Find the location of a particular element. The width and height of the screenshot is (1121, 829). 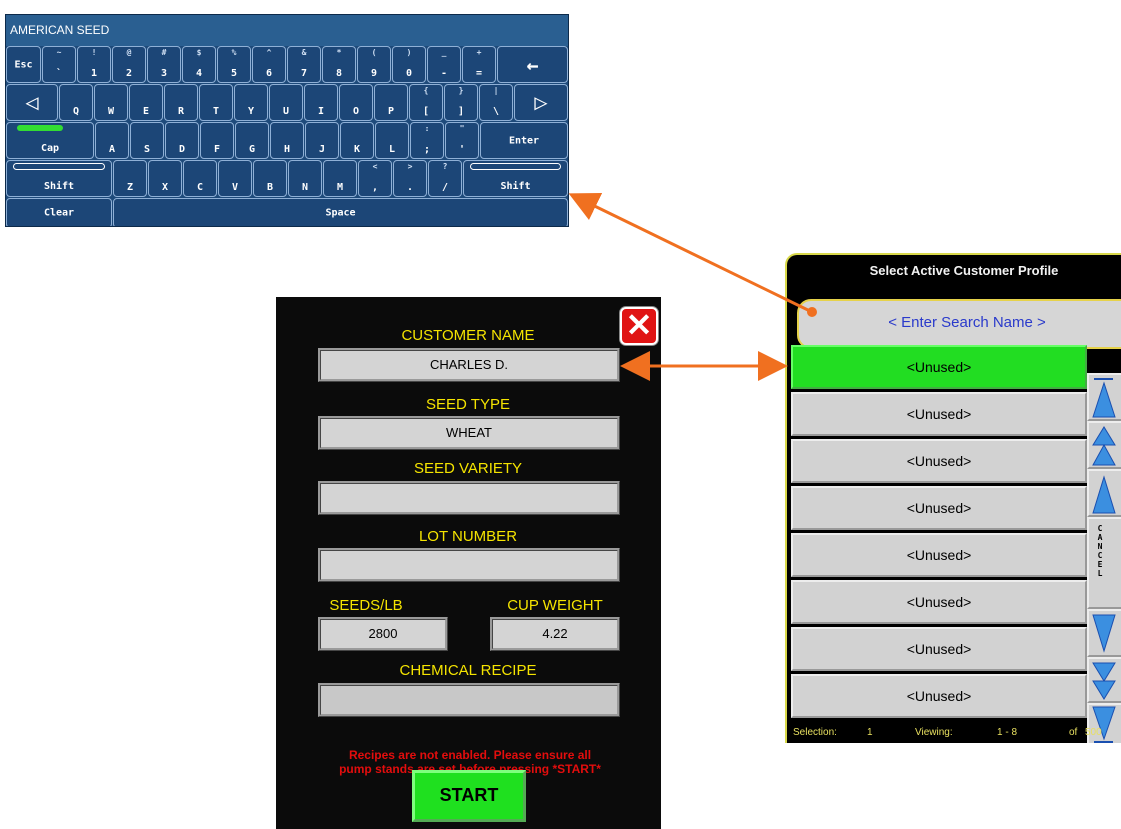

scroll-up-button is located at coordinates (1104, 493).